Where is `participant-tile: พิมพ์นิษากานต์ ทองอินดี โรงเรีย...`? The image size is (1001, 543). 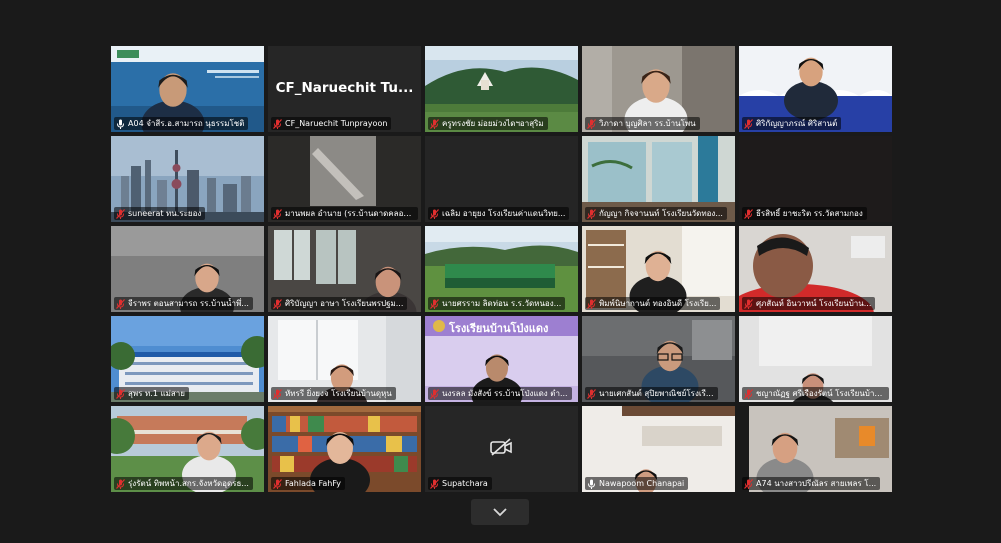
participant-tile: พิมพ์นิษากานต์ ทองอินดี โรงเรีย... is located at coordinates (658, 269).